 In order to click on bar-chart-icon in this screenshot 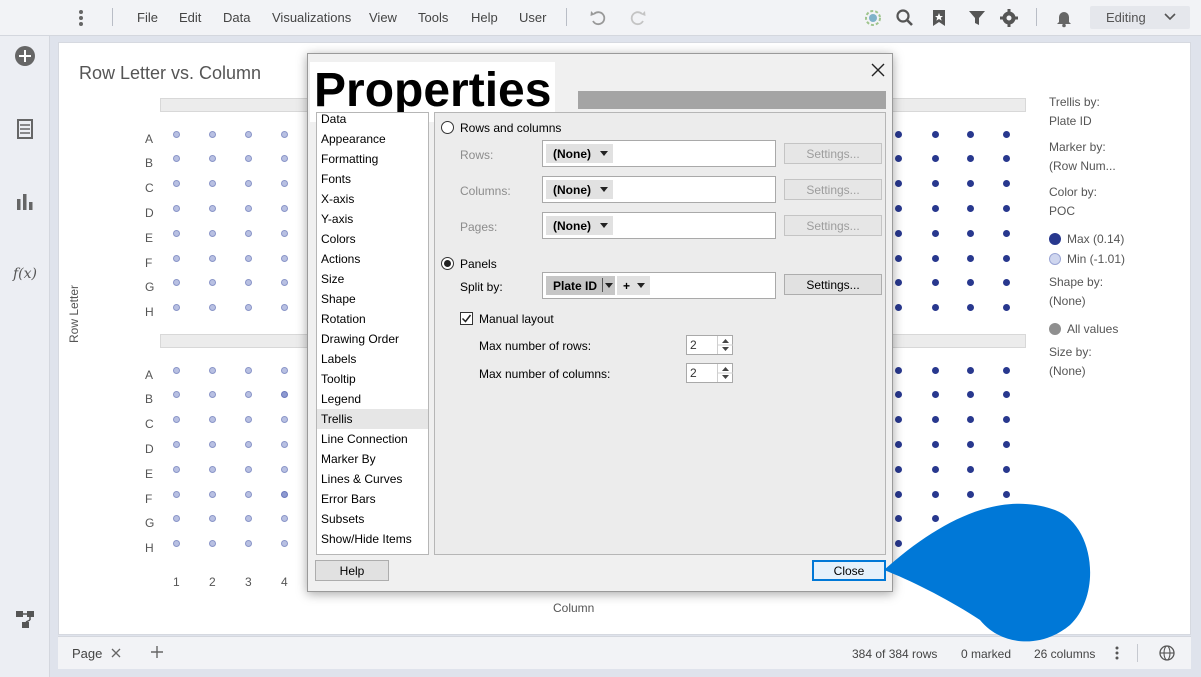, I will do `click(25, 201)`.